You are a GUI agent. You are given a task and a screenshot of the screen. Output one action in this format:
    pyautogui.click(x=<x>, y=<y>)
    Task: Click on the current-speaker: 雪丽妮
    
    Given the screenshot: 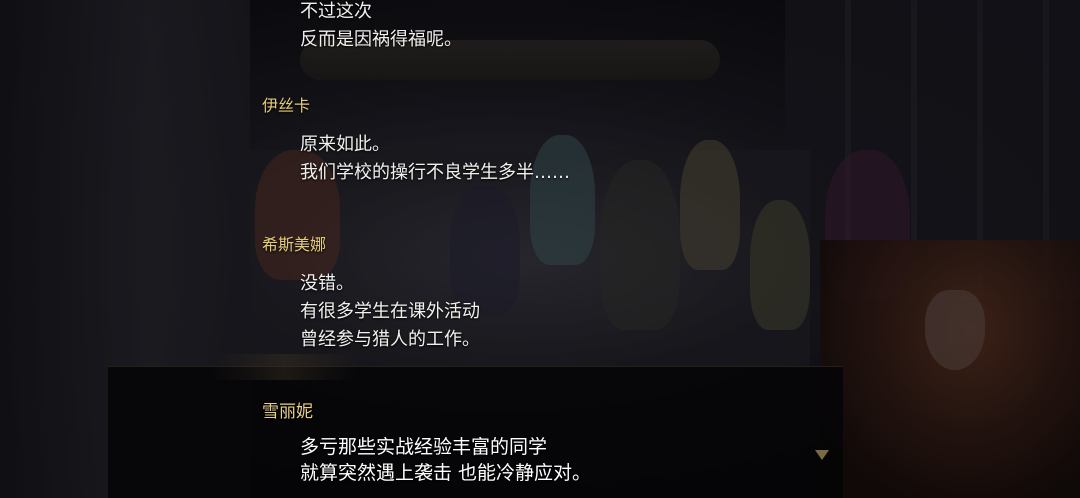 What is the action you would take?
    pyautogui.click(x=287, y=412)
    